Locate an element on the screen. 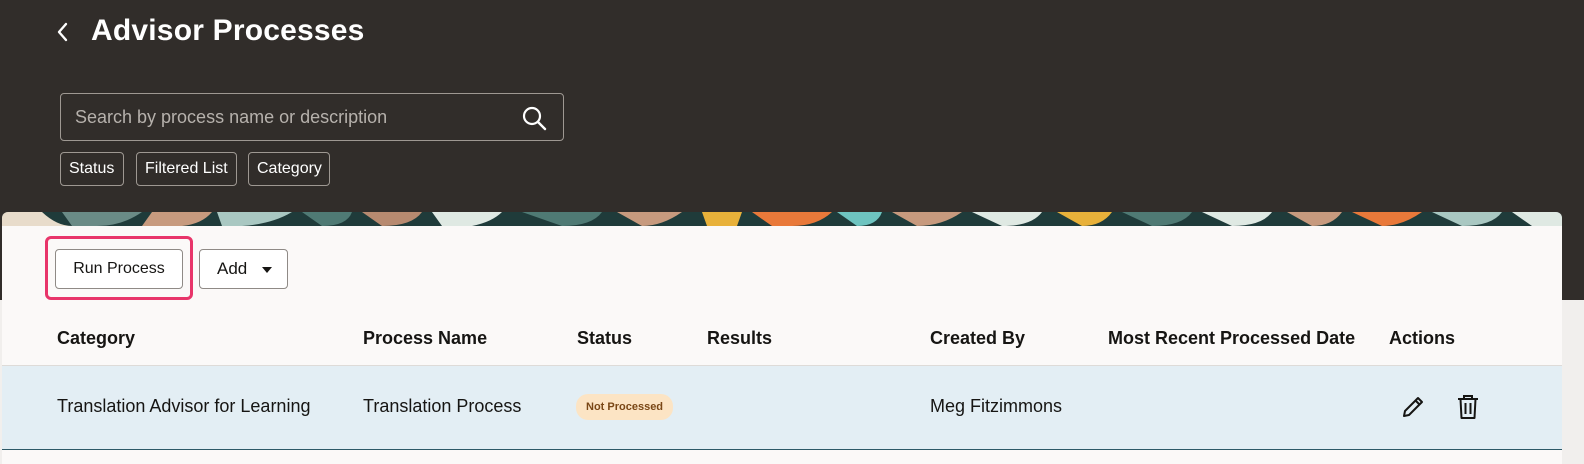 This screenshot has width=1584, height=464. cell-category: Translation Advisor for Learning is located at coordinates (184, 406).